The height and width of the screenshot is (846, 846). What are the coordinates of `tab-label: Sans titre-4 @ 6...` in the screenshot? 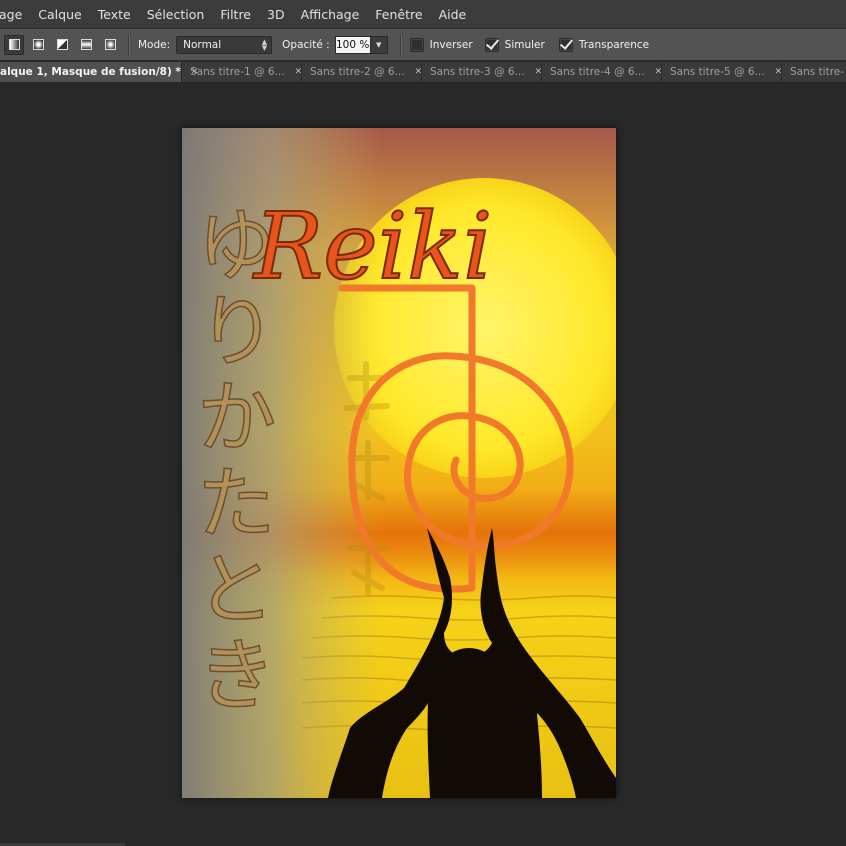 It's located at (597, 72).